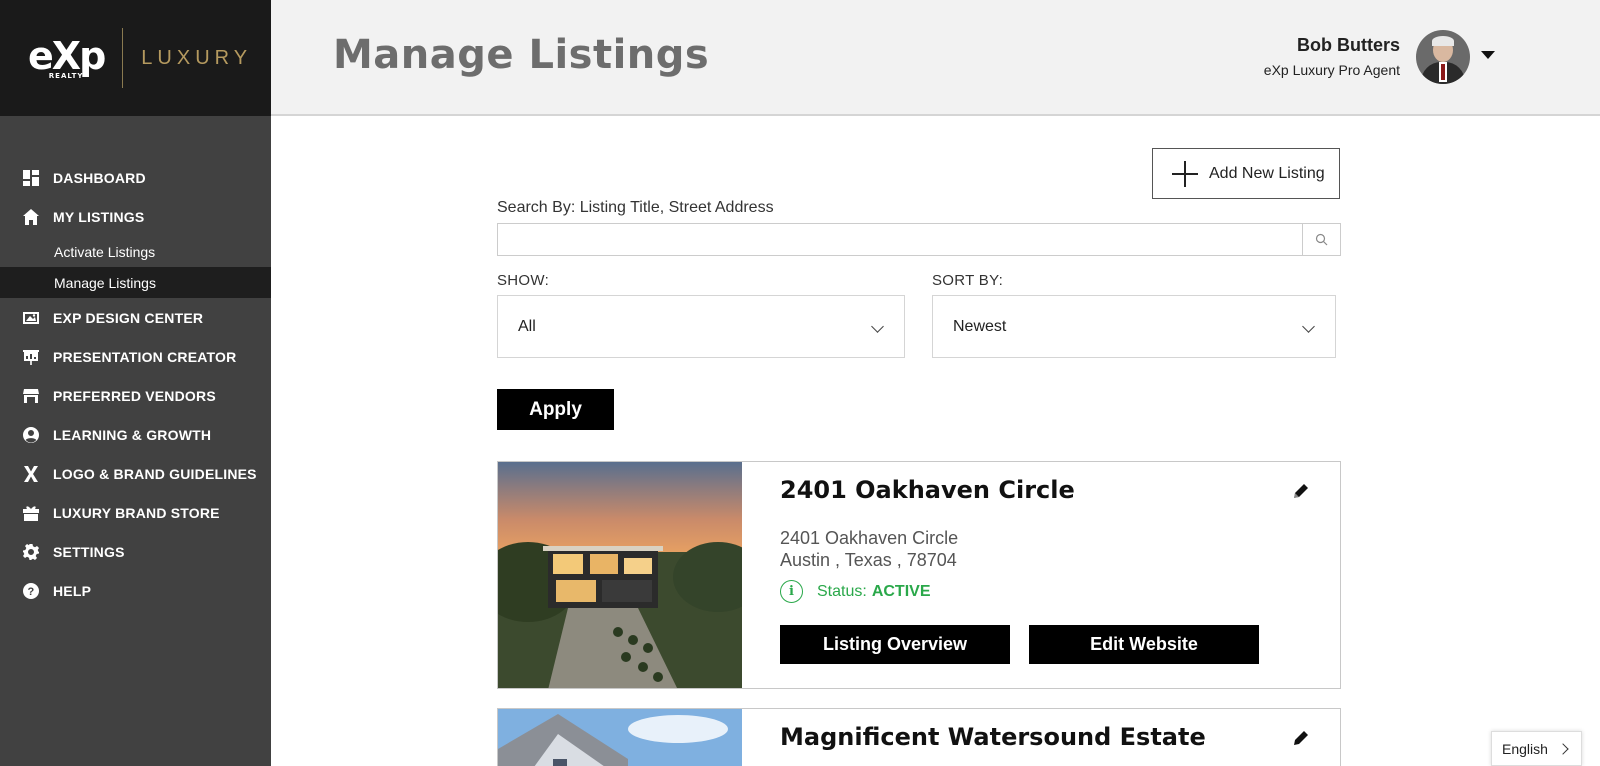 The height and width of the screenshot is (766, 1600). I want to click on sidebar-item-label: EXP DESIGN CENTER, so click(128, 317).